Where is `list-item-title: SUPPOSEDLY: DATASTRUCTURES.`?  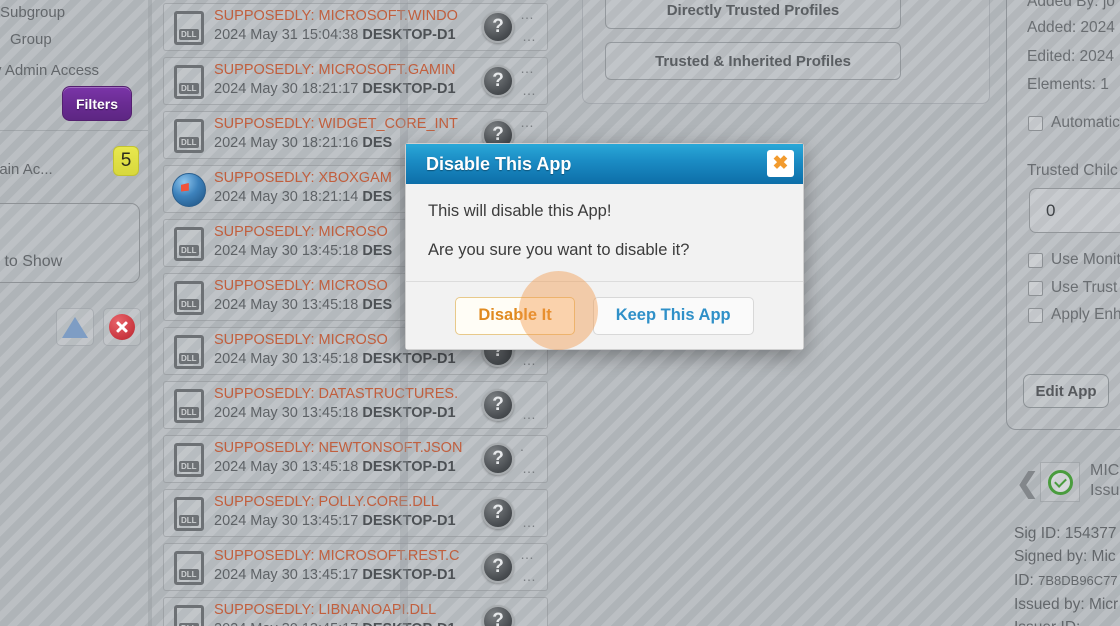 list-item-title: SUPPOSEDLY: DATASTRUCTURES. is located at coordinates (336, 394).